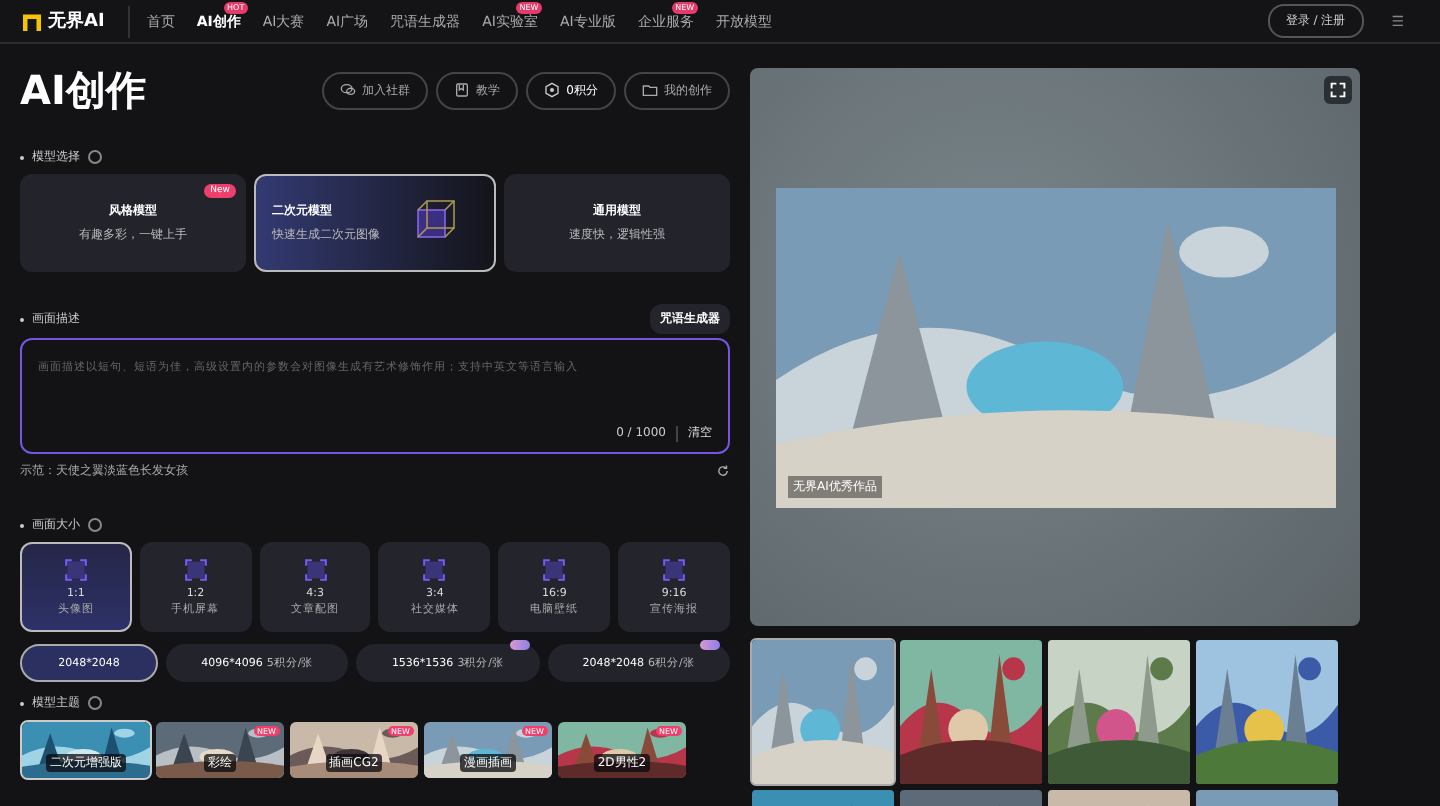  I want to click on refresh-icon, so click(723, 471).